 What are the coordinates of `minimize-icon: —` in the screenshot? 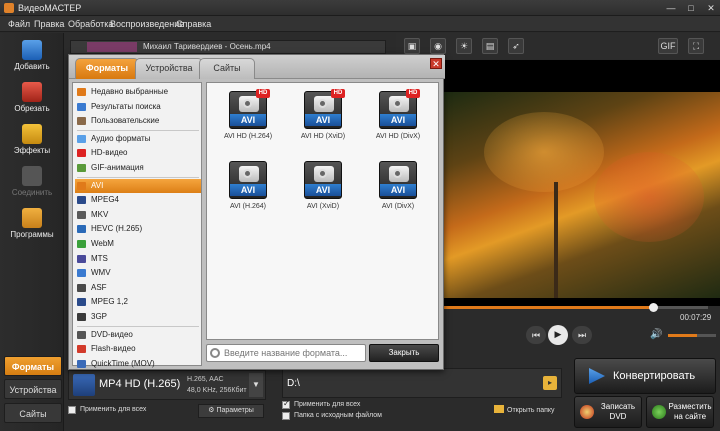 It's located at (671, 8).